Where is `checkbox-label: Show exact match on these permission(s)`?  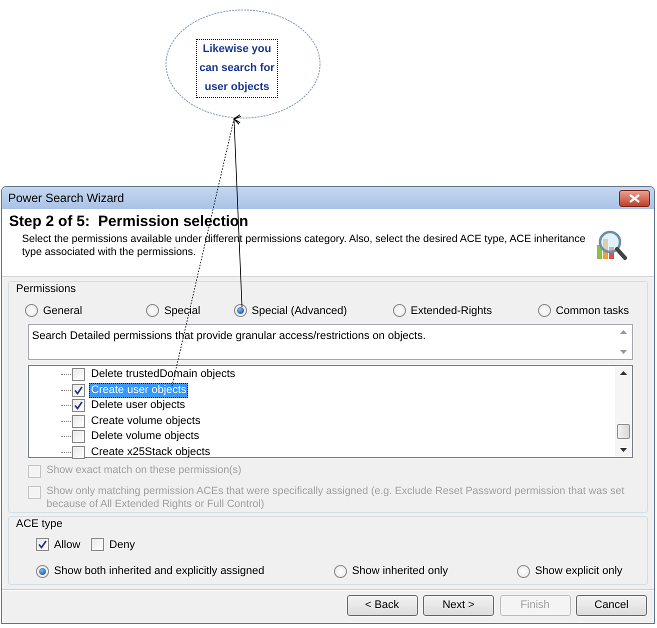
checkbox-label: Show exact match on these permission(s) is located at coordinates (144, 470).